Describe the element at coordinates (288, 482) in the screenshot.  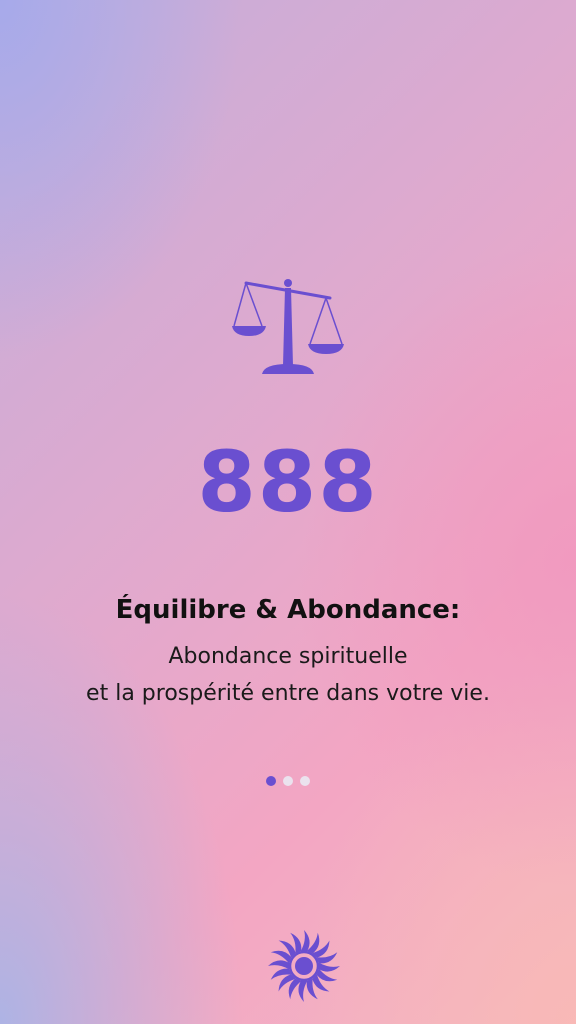
I see `angel-number: 888` at that location.